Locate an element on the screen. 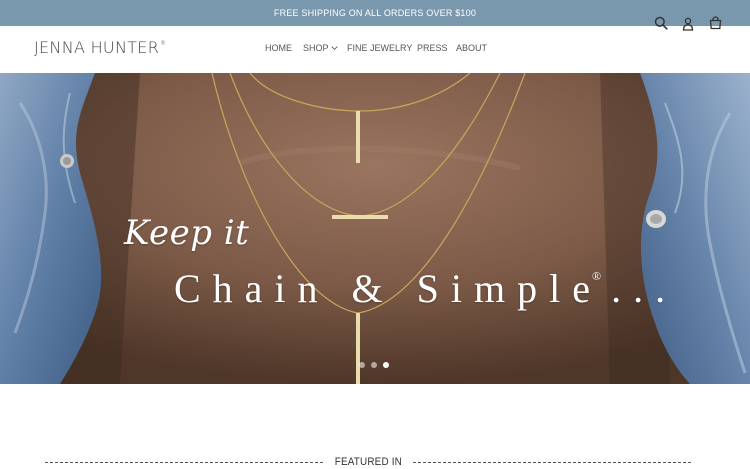  nav-press-label: PRESS is located at coordinates (432, 48).